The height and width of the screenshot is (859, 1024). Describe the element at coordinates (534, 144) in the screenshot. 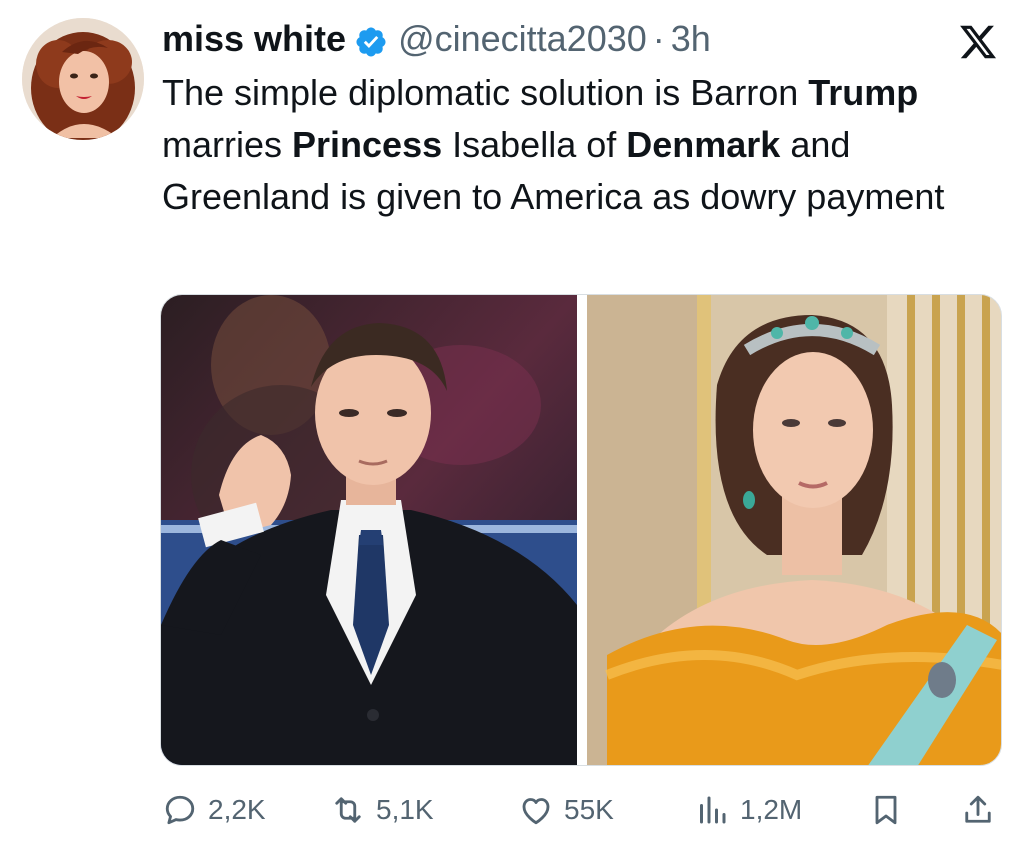

I see `tweet-text-segment: Isabella of` at that location.